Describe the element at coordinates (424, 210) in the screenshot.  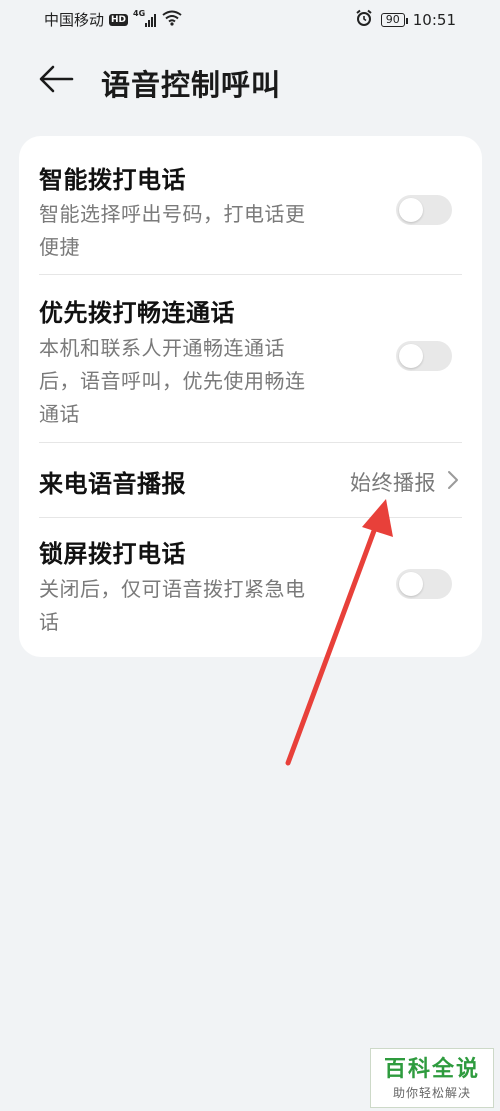
I see `smart-dial-toggle` at that location.